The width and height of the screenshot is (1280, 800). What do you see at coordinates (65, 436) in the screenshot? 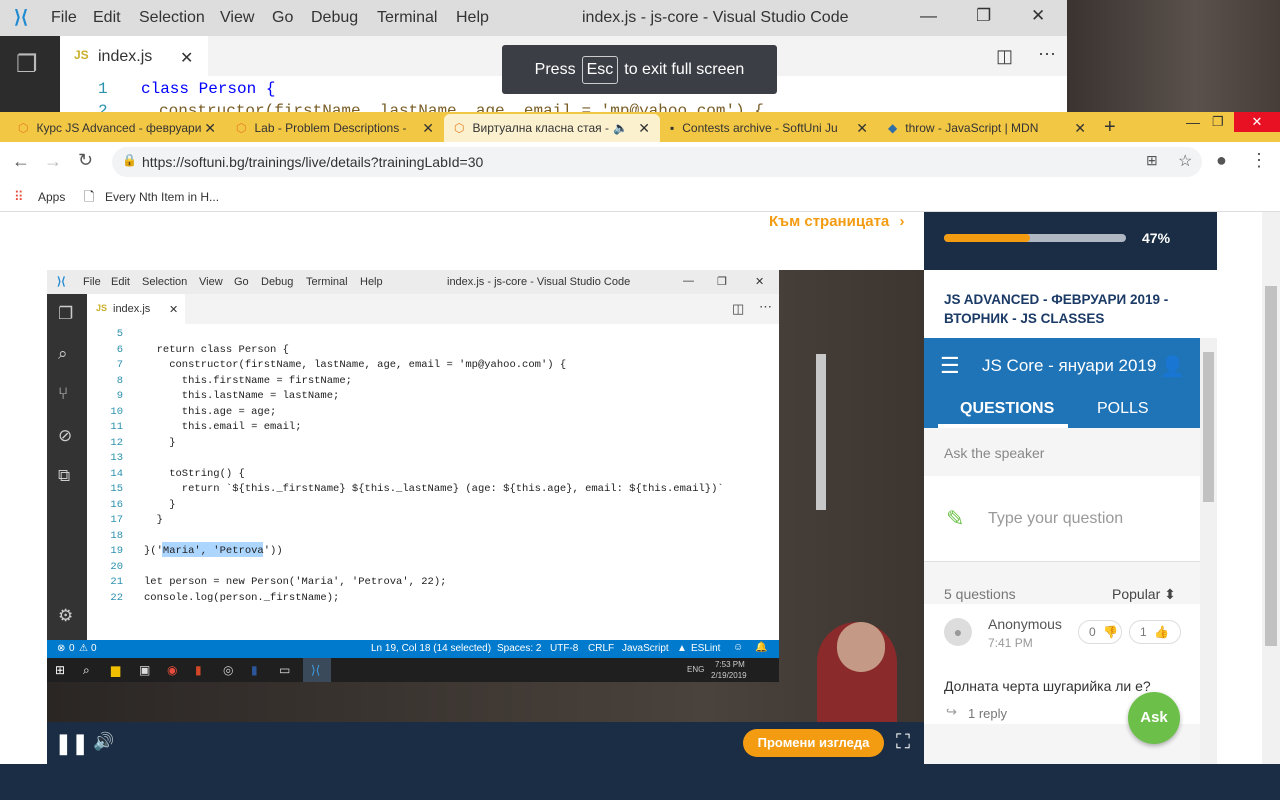
I see `debug-icon: ⊘` at bounding box center [65, 436].